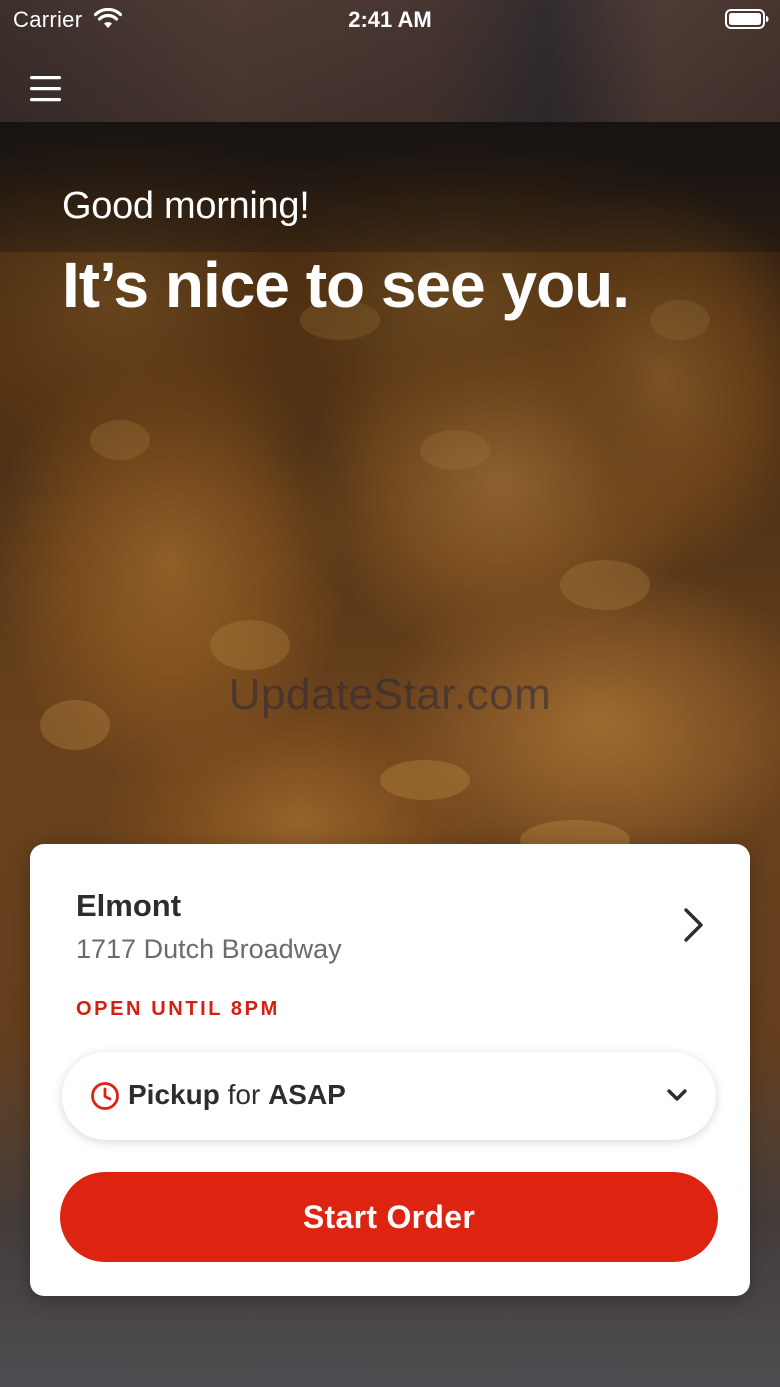  I want to click on order-mode-connector: for, so click(244, 1094).